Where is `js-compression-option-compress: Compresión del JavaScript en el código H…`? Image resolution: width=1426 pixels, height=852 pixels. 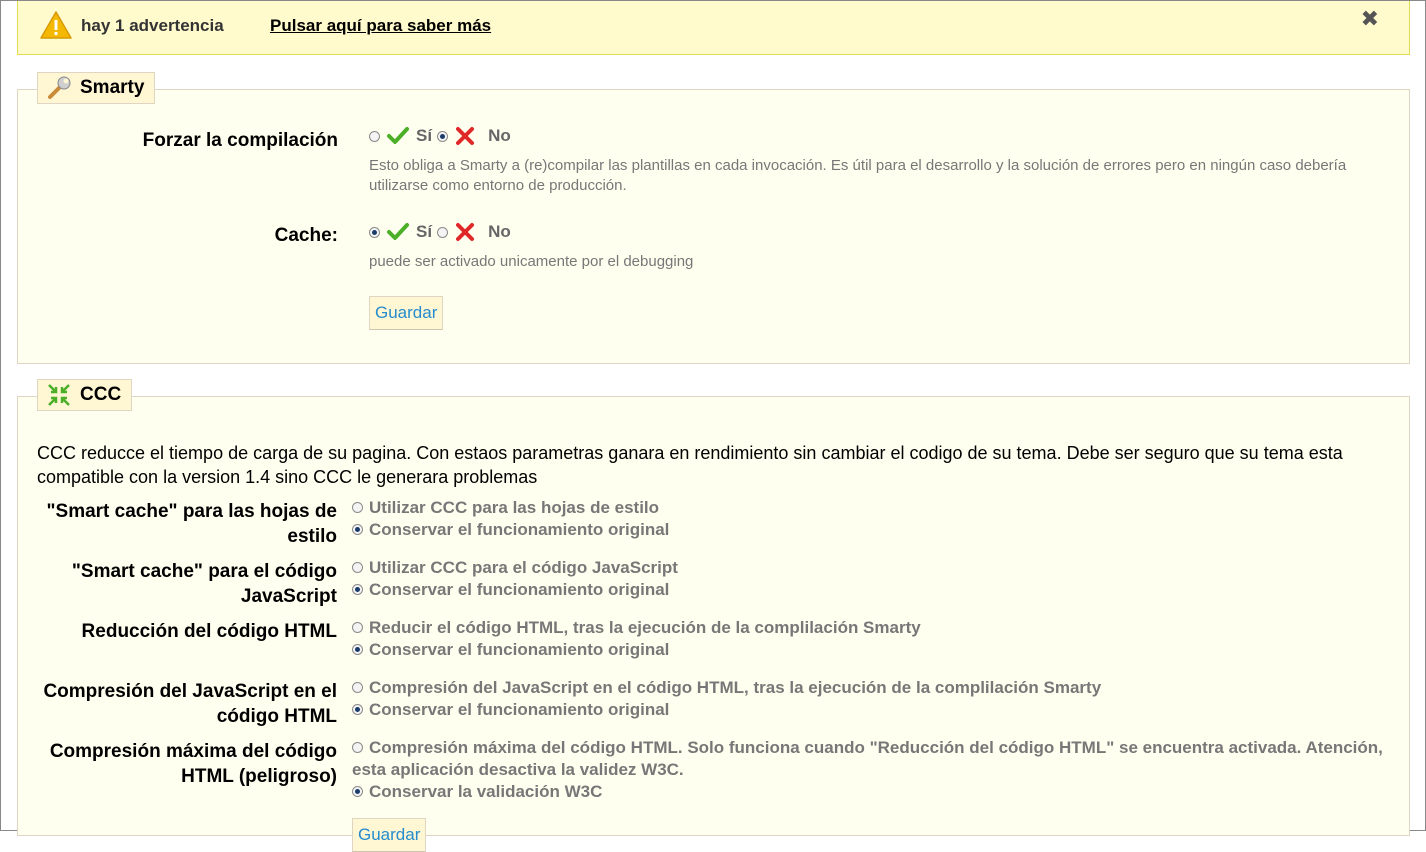
js-compression-option-compress: Compresión del JavaScript en el código H… is located at coordinates (726, 688).